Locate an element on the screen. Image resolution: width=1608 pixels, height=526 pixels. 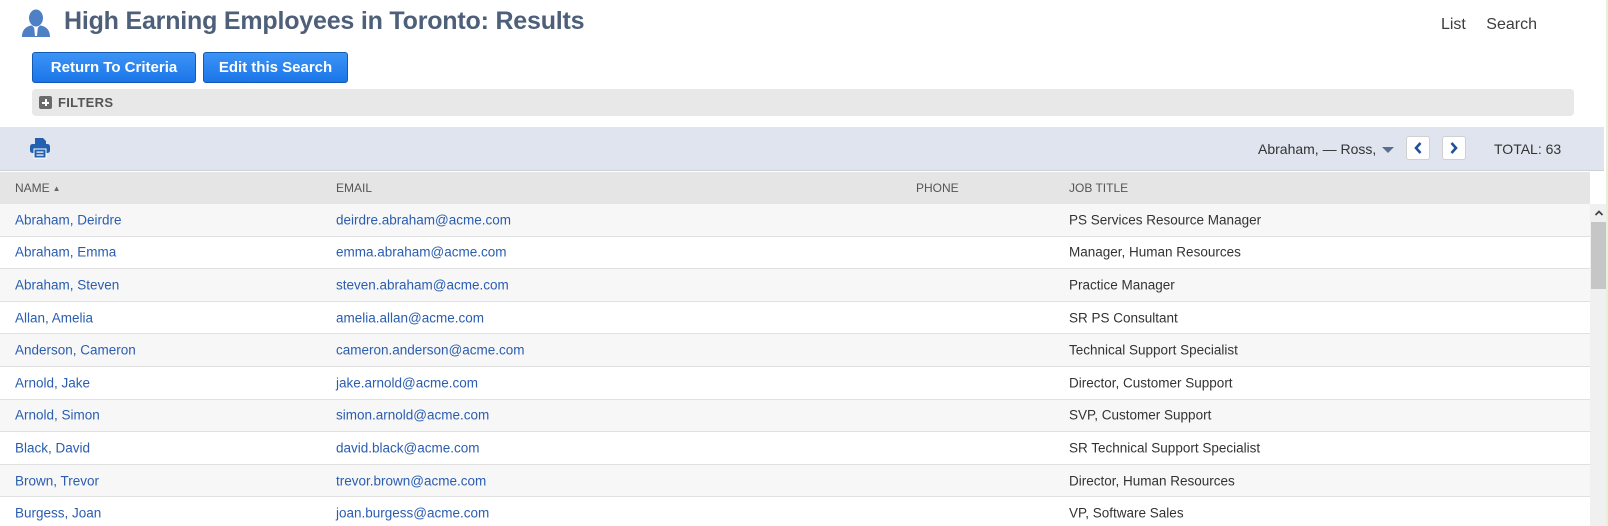
action-buttons: Return To Criteria Edit this Search is located at coordinates (190, 67).